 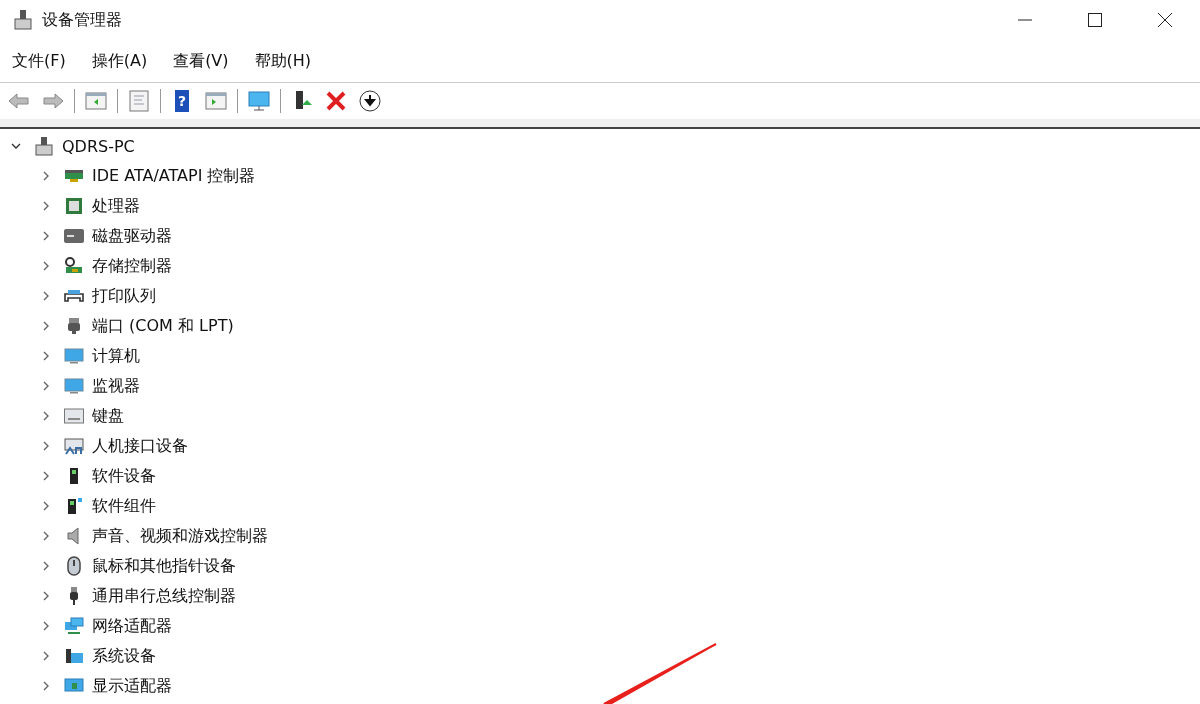 I want to click on tree-item: 鼠标和其他指针设备, so click(x=164, y=566).